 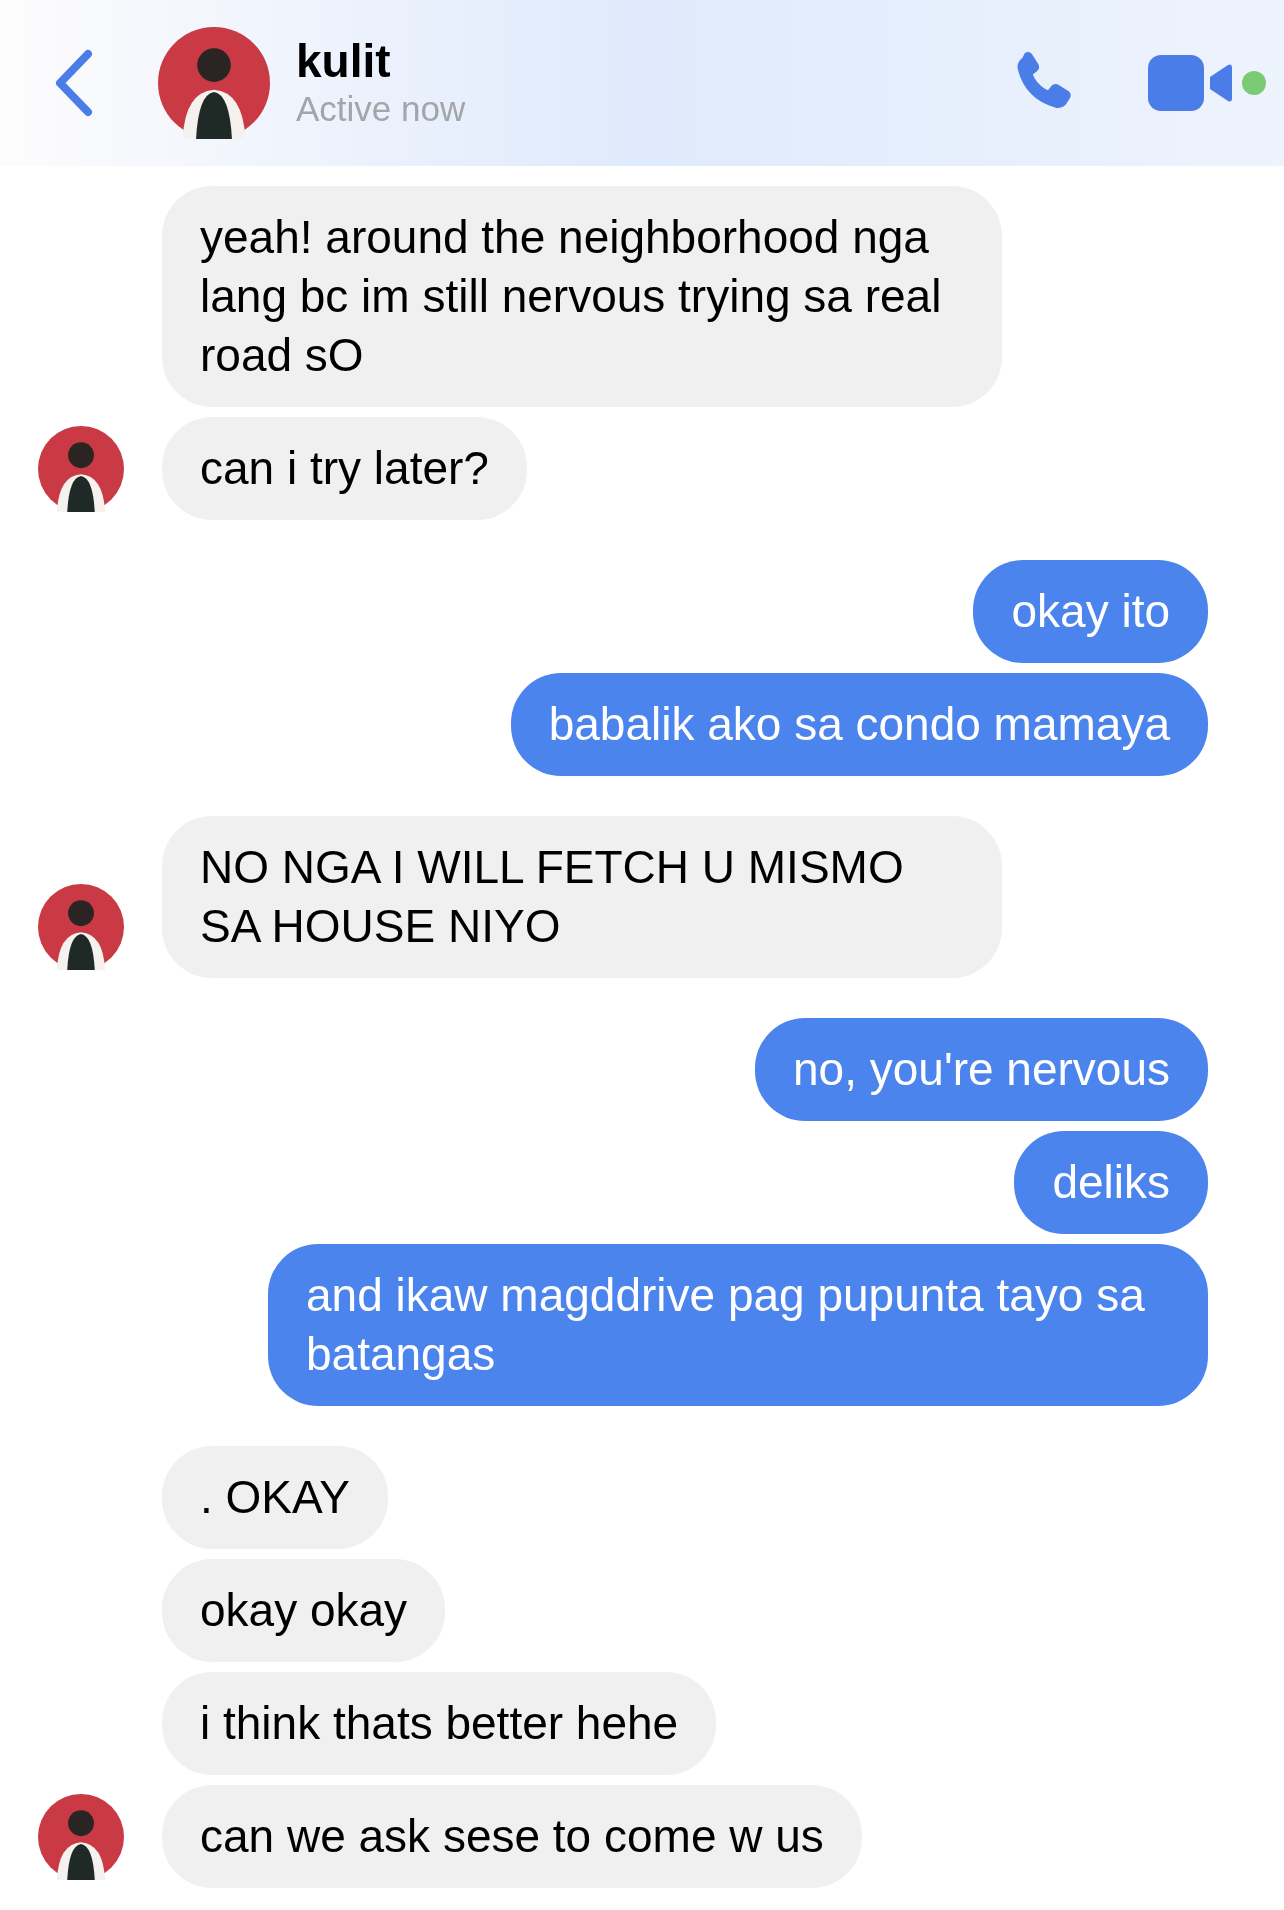 What do you see at coordinates (275, 1497) in the screenshot?
I see `message-bubble: . OKAY` at bounding box center [275, 1497].